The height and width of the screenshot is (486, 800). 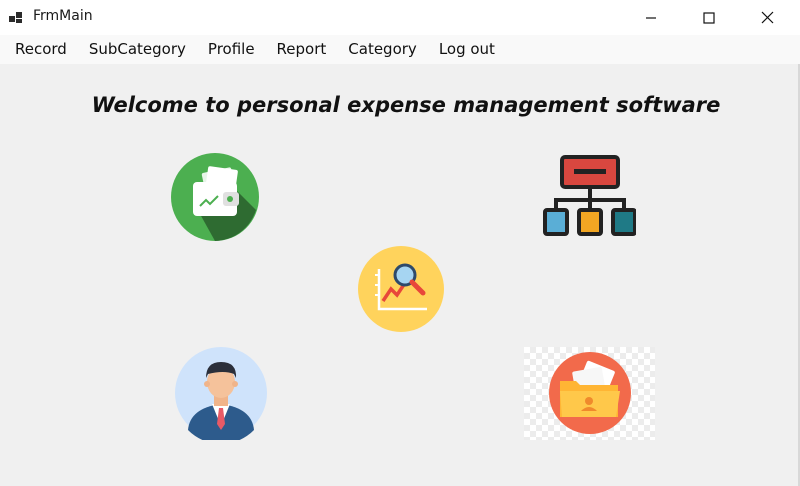 I want to click on menu-item-report: Report, so click(x=302, y=49).